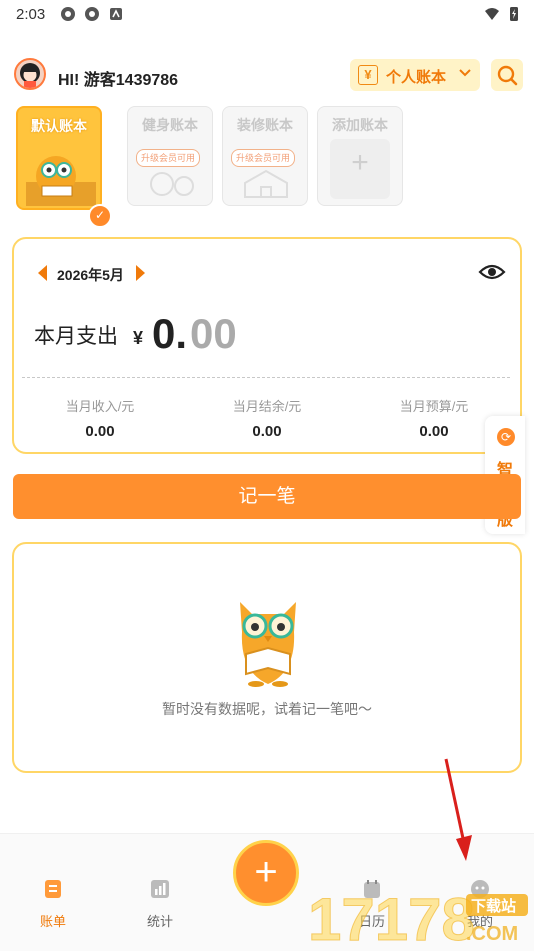 The image size is (534, 951). I want to click on add-record-fab: +, so click(266, 873).